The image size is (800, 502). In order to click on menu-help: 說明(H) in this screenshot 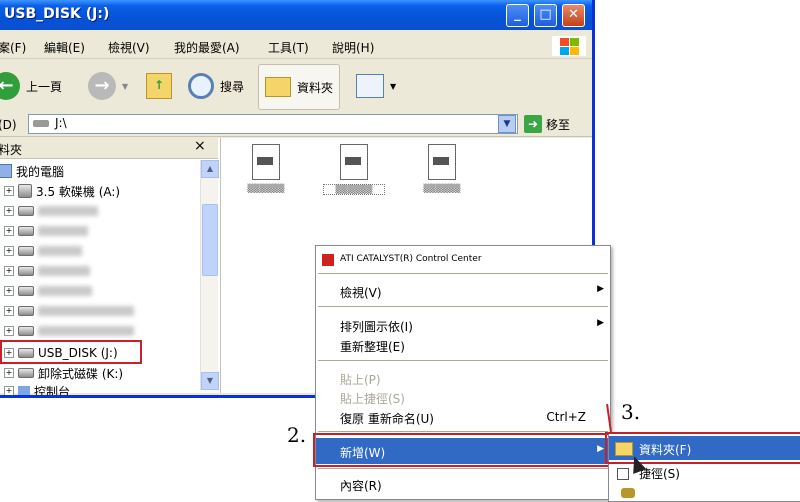, I will do `click(353, 47)`.